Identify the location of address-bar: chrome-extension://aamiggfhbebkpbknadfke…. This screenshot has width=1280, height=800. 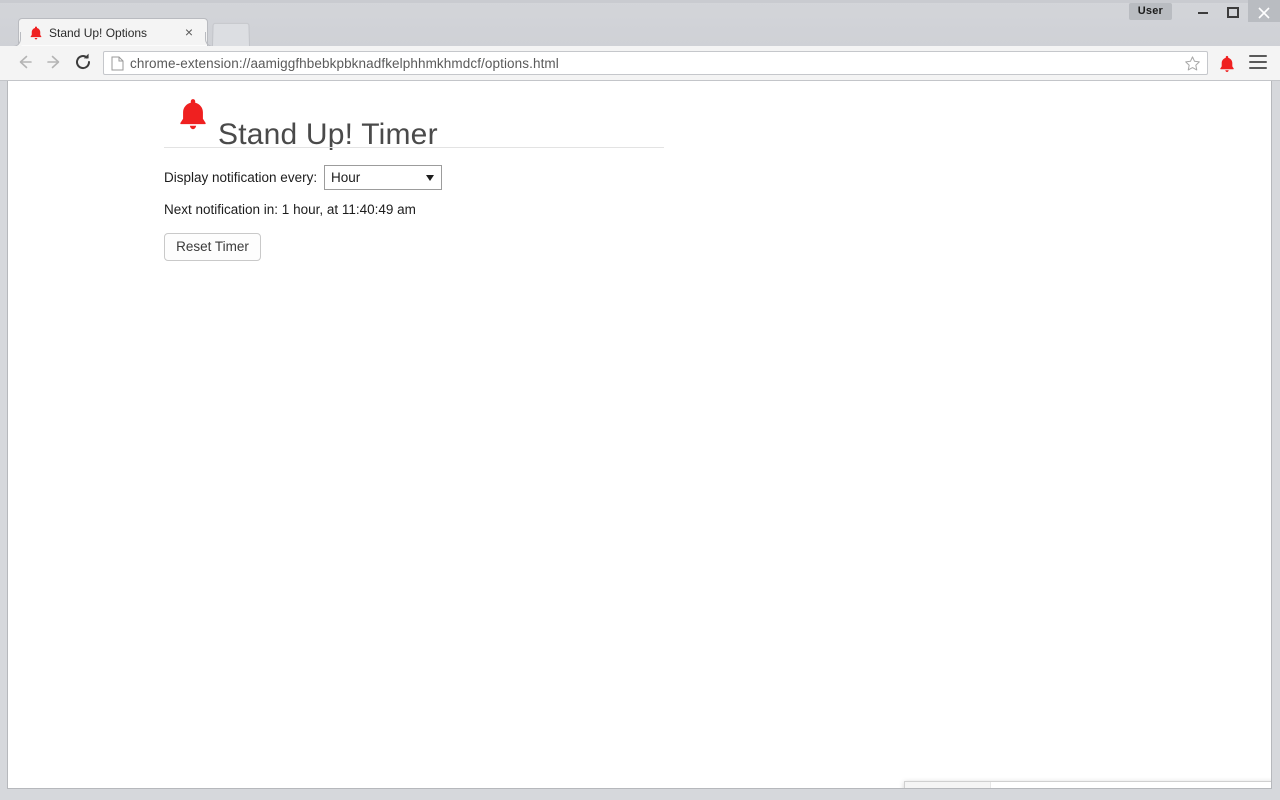
(655, 63).